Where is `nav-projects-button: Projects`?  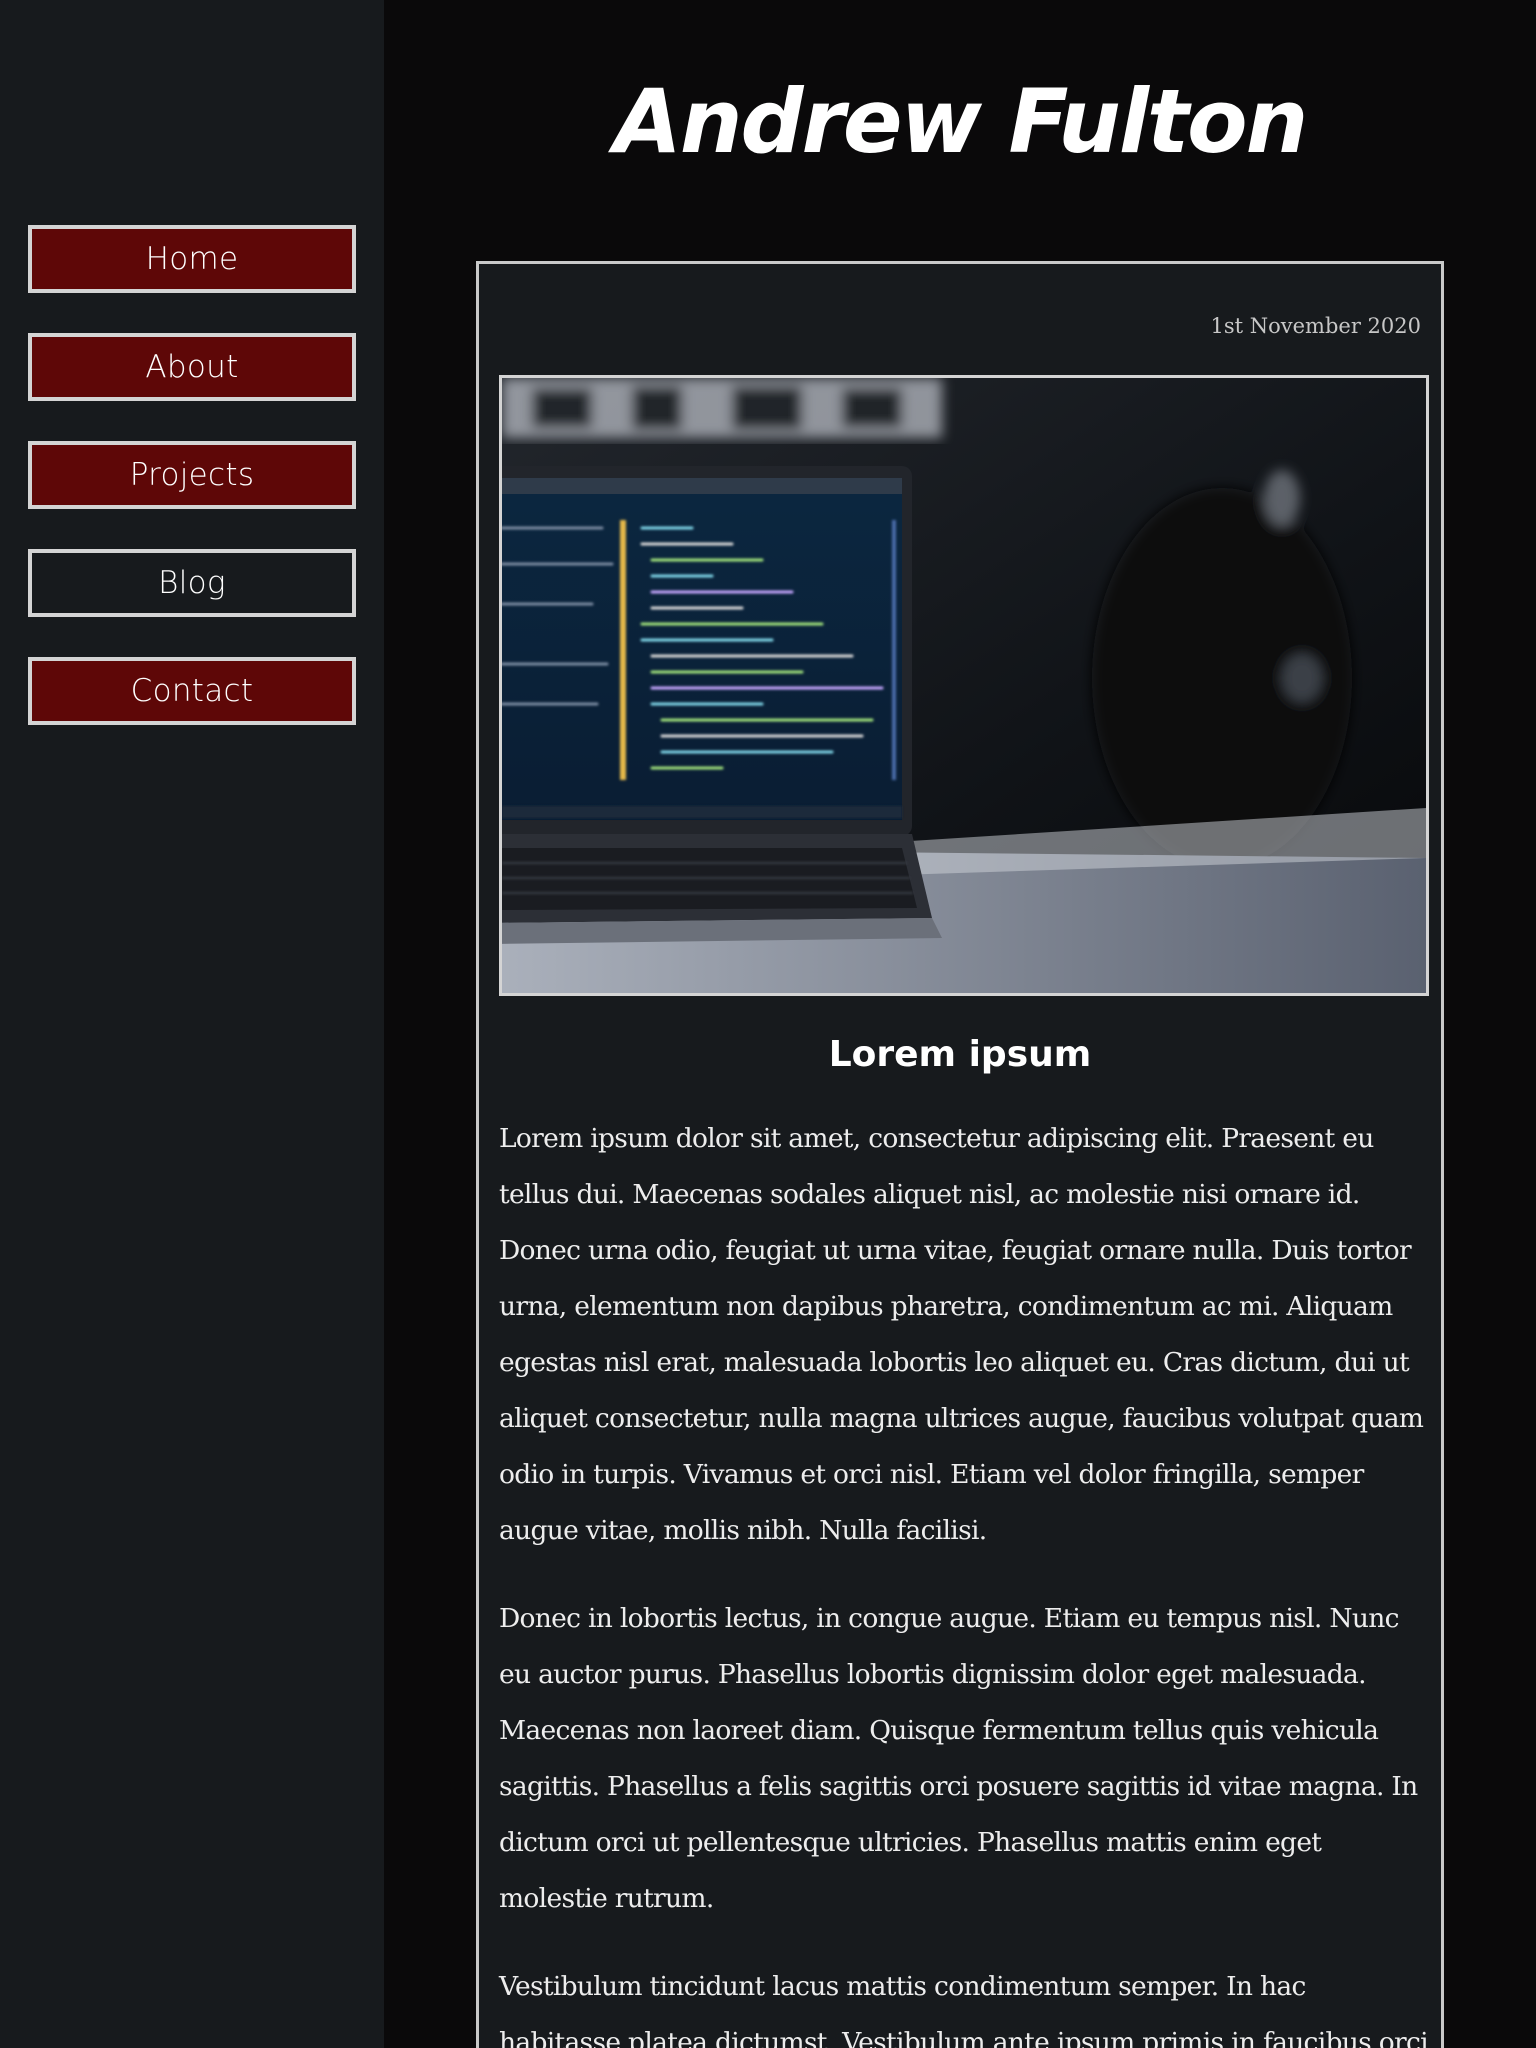 nav-projects-button: Projects is located at coordinates (192, 475).